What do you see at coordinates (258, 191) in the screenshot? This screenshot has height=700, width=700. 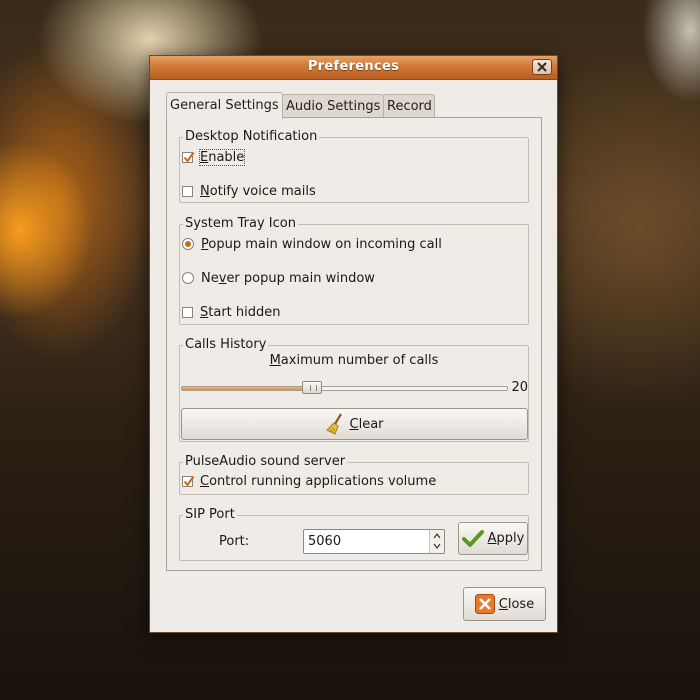 I see `checkbox-label: Notify voice mails` at bounding box center [258, 191].